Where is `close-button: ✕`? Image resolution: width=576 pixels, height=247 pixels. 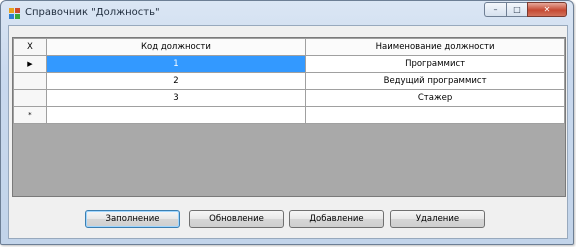
close-button: ✕ is located at coordinates (547, 9).